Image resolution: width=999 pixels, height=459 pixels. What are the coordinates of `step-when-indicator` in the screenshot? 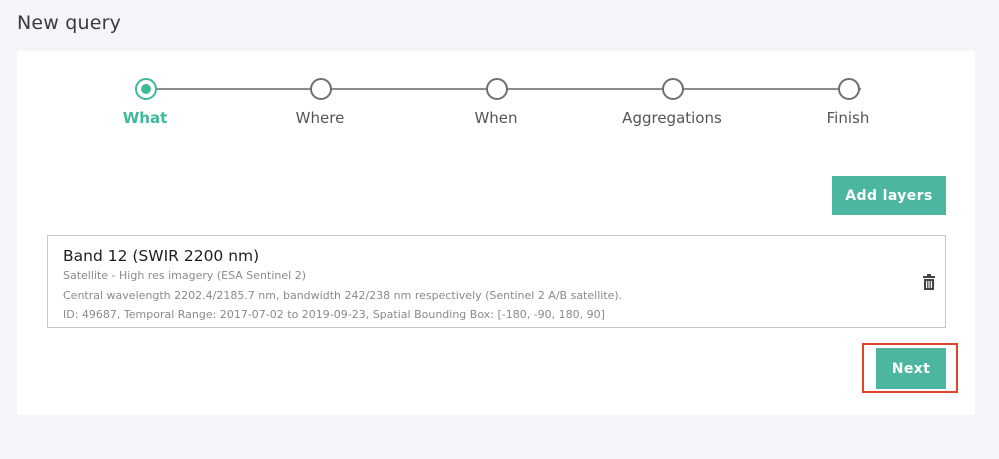 It's located at (497, 89).